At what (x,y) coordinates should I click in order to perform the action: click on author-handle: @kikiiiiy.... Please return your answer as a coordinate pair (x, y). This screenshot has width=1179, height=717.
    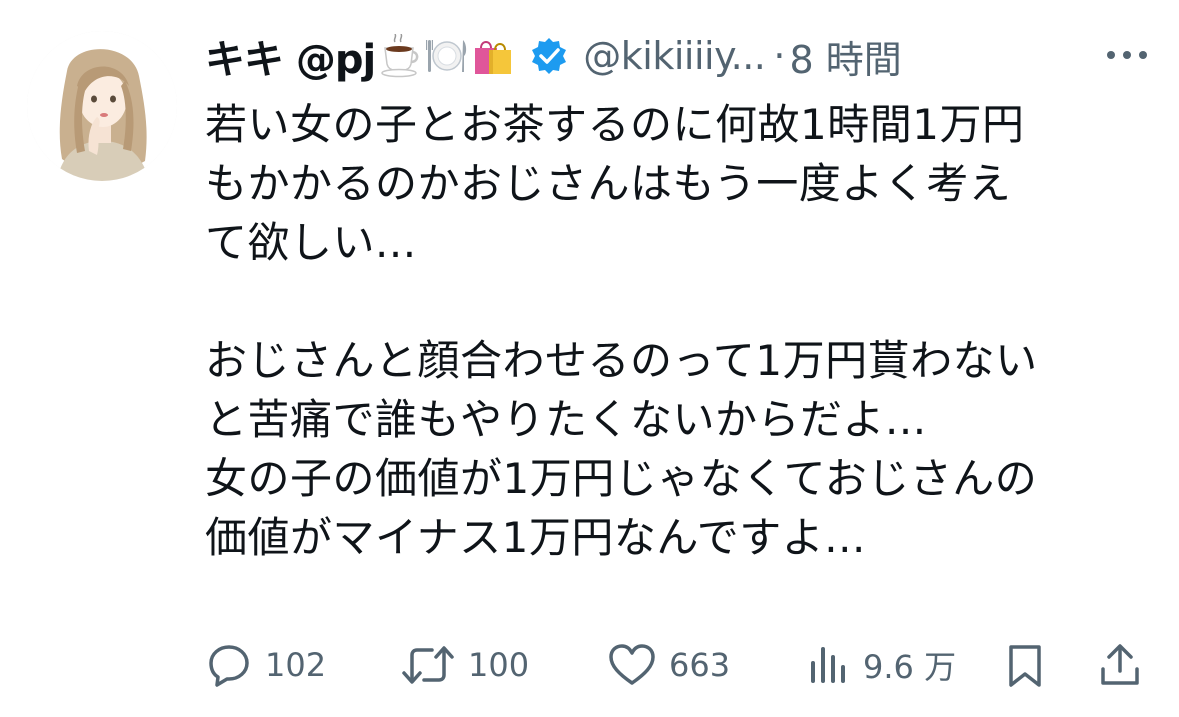
    Looking at the image, I should click on (674, 56).